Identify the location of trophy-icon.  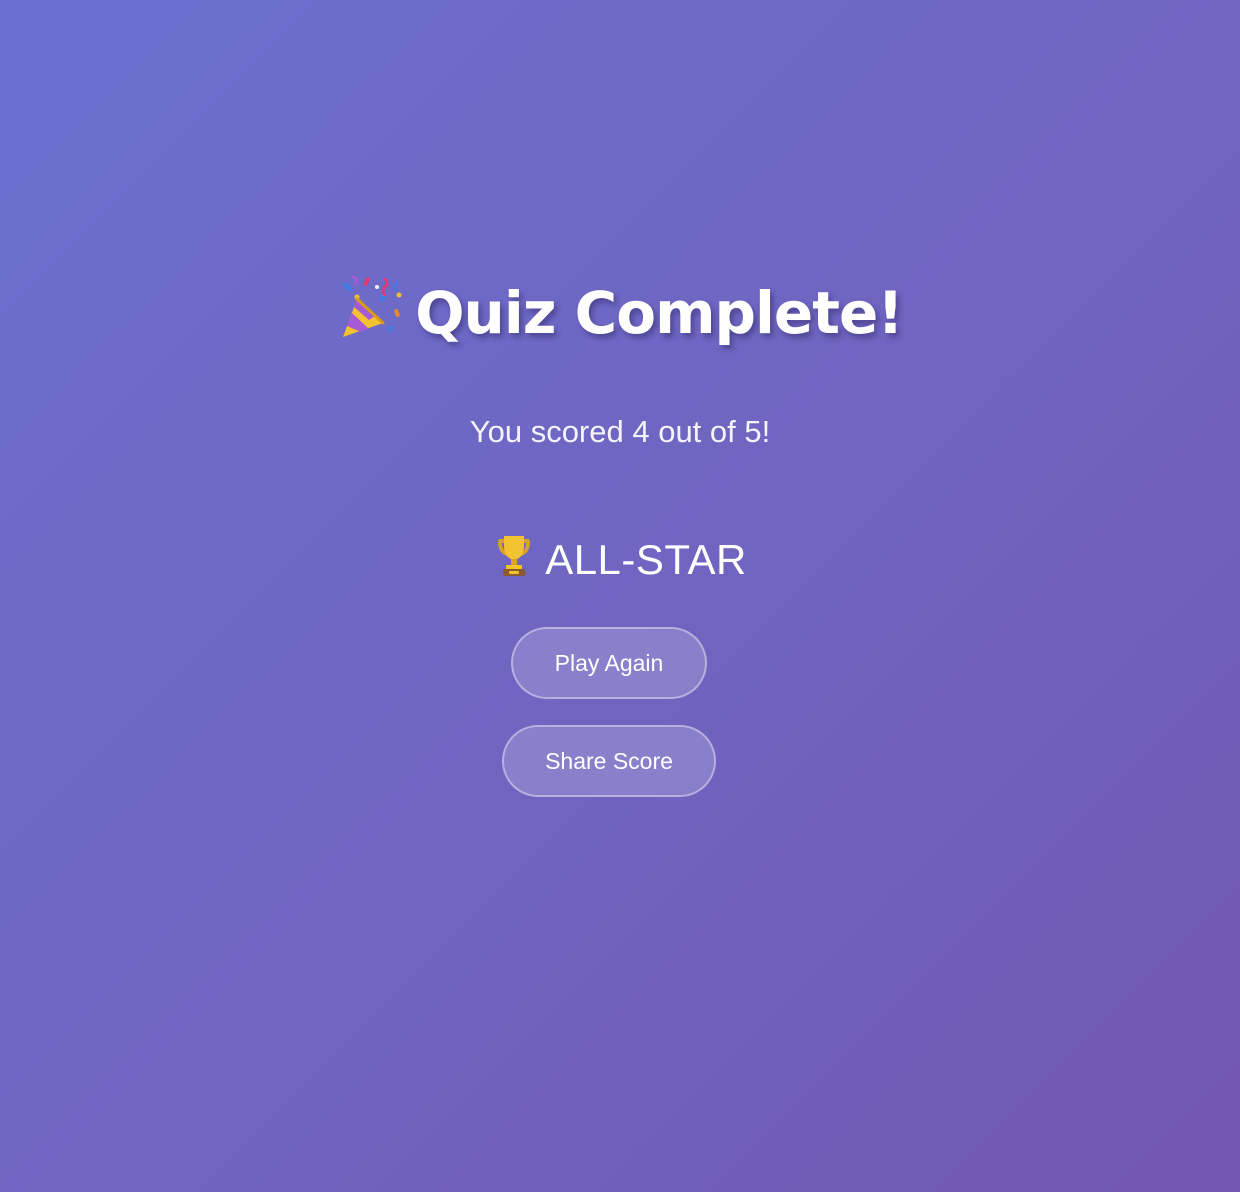
(514, 556).